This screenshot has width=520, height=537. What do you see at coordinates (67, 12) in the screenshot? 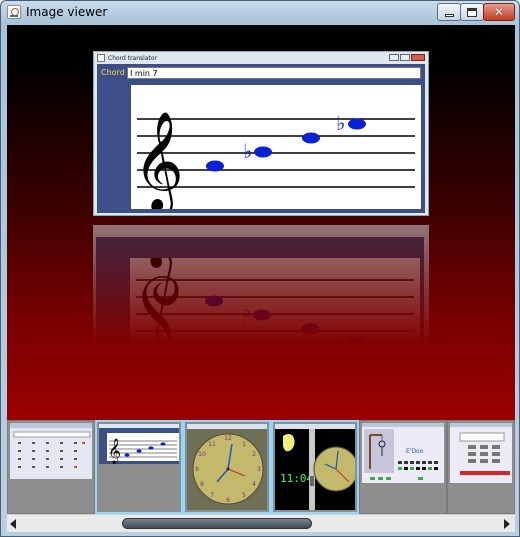
I see `window-title: Image viewer` at bounding box center [67, 12].